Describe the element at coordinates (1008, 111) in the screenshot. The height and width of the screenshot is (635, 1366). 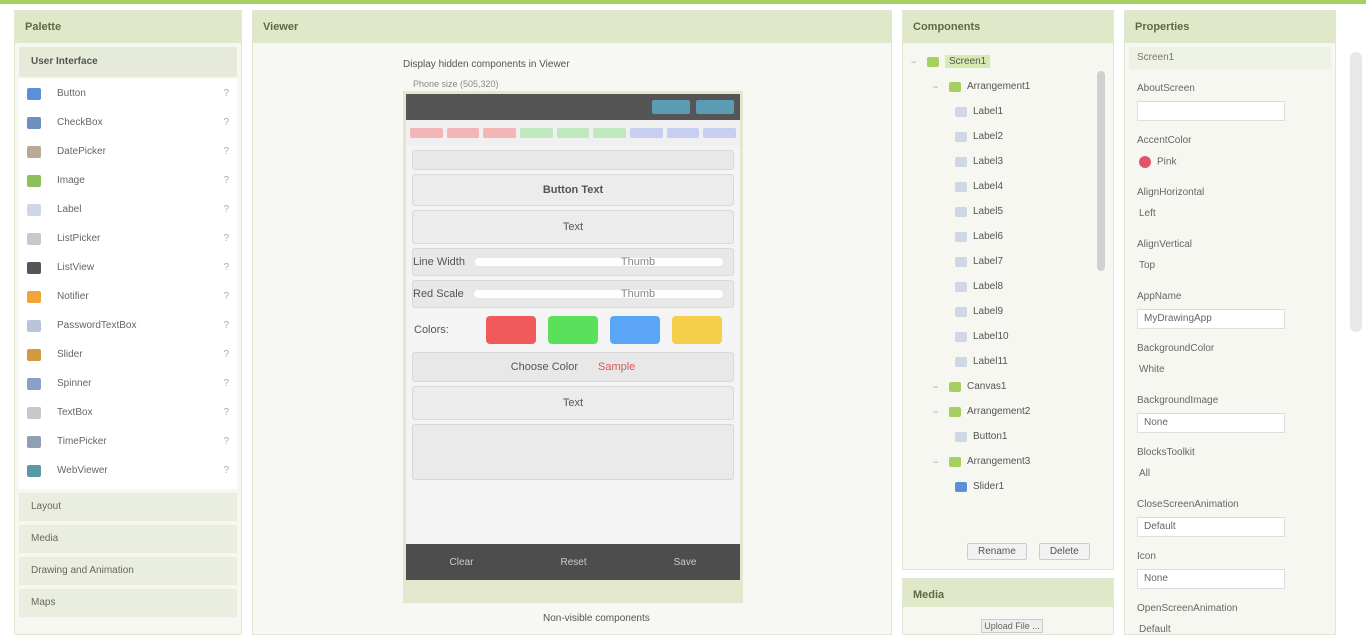
I see `tree-item: Label1` at that location.